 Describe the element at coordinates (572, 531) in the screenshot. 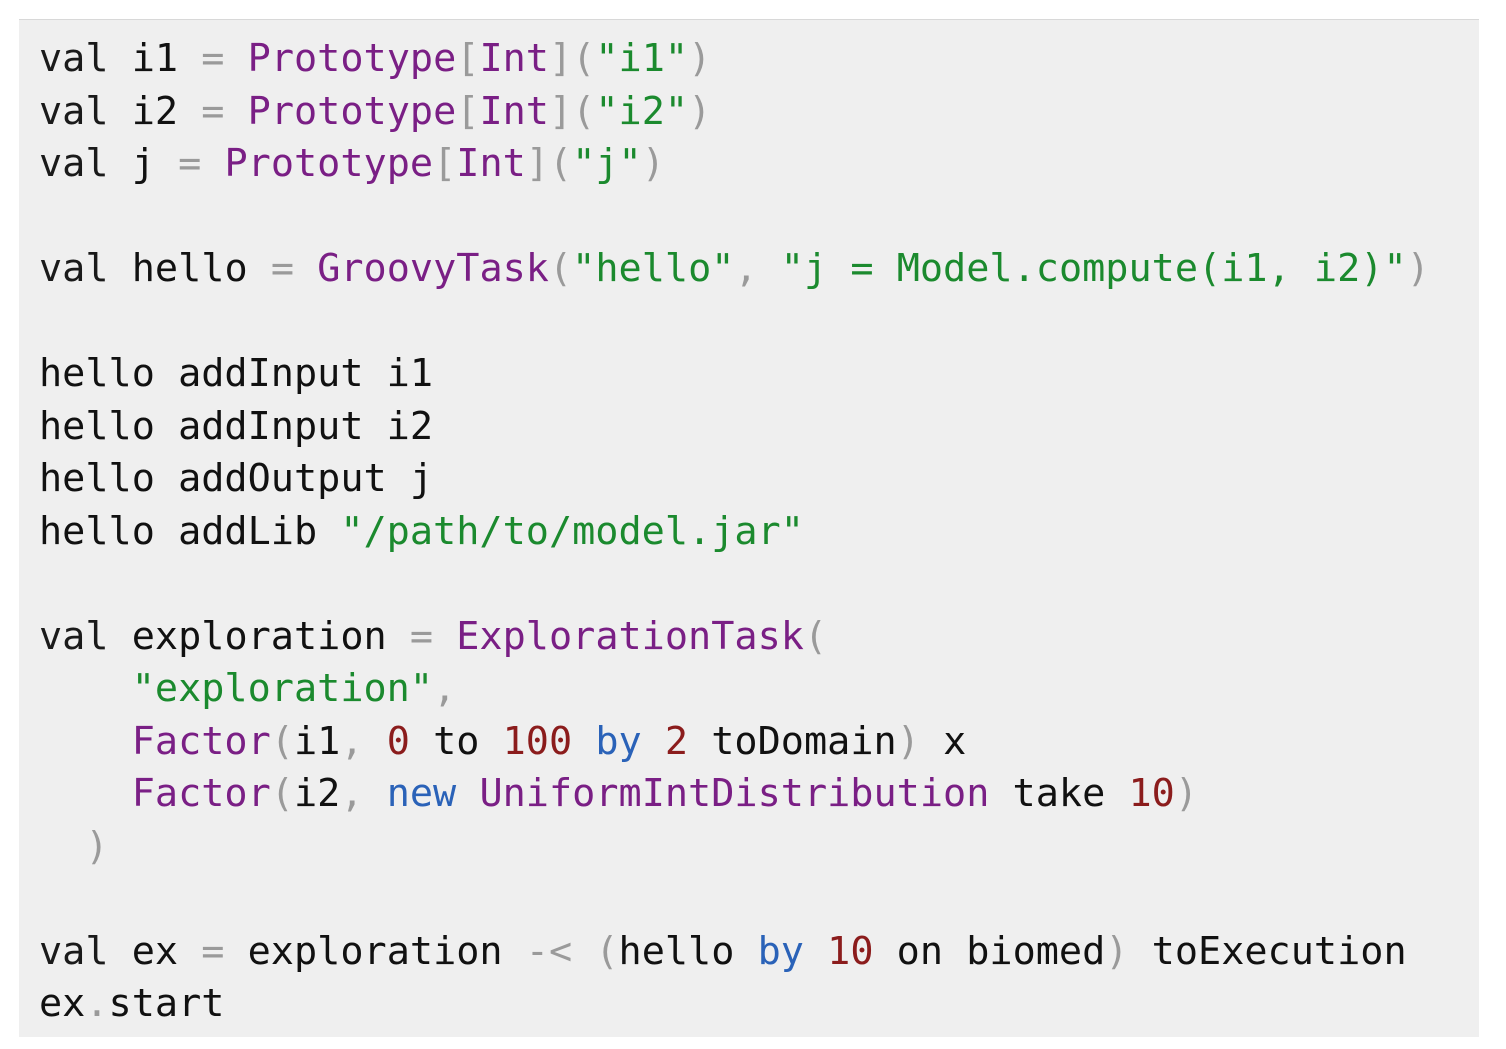

I see `code-token: "/path/to/model.jar"` at that location.